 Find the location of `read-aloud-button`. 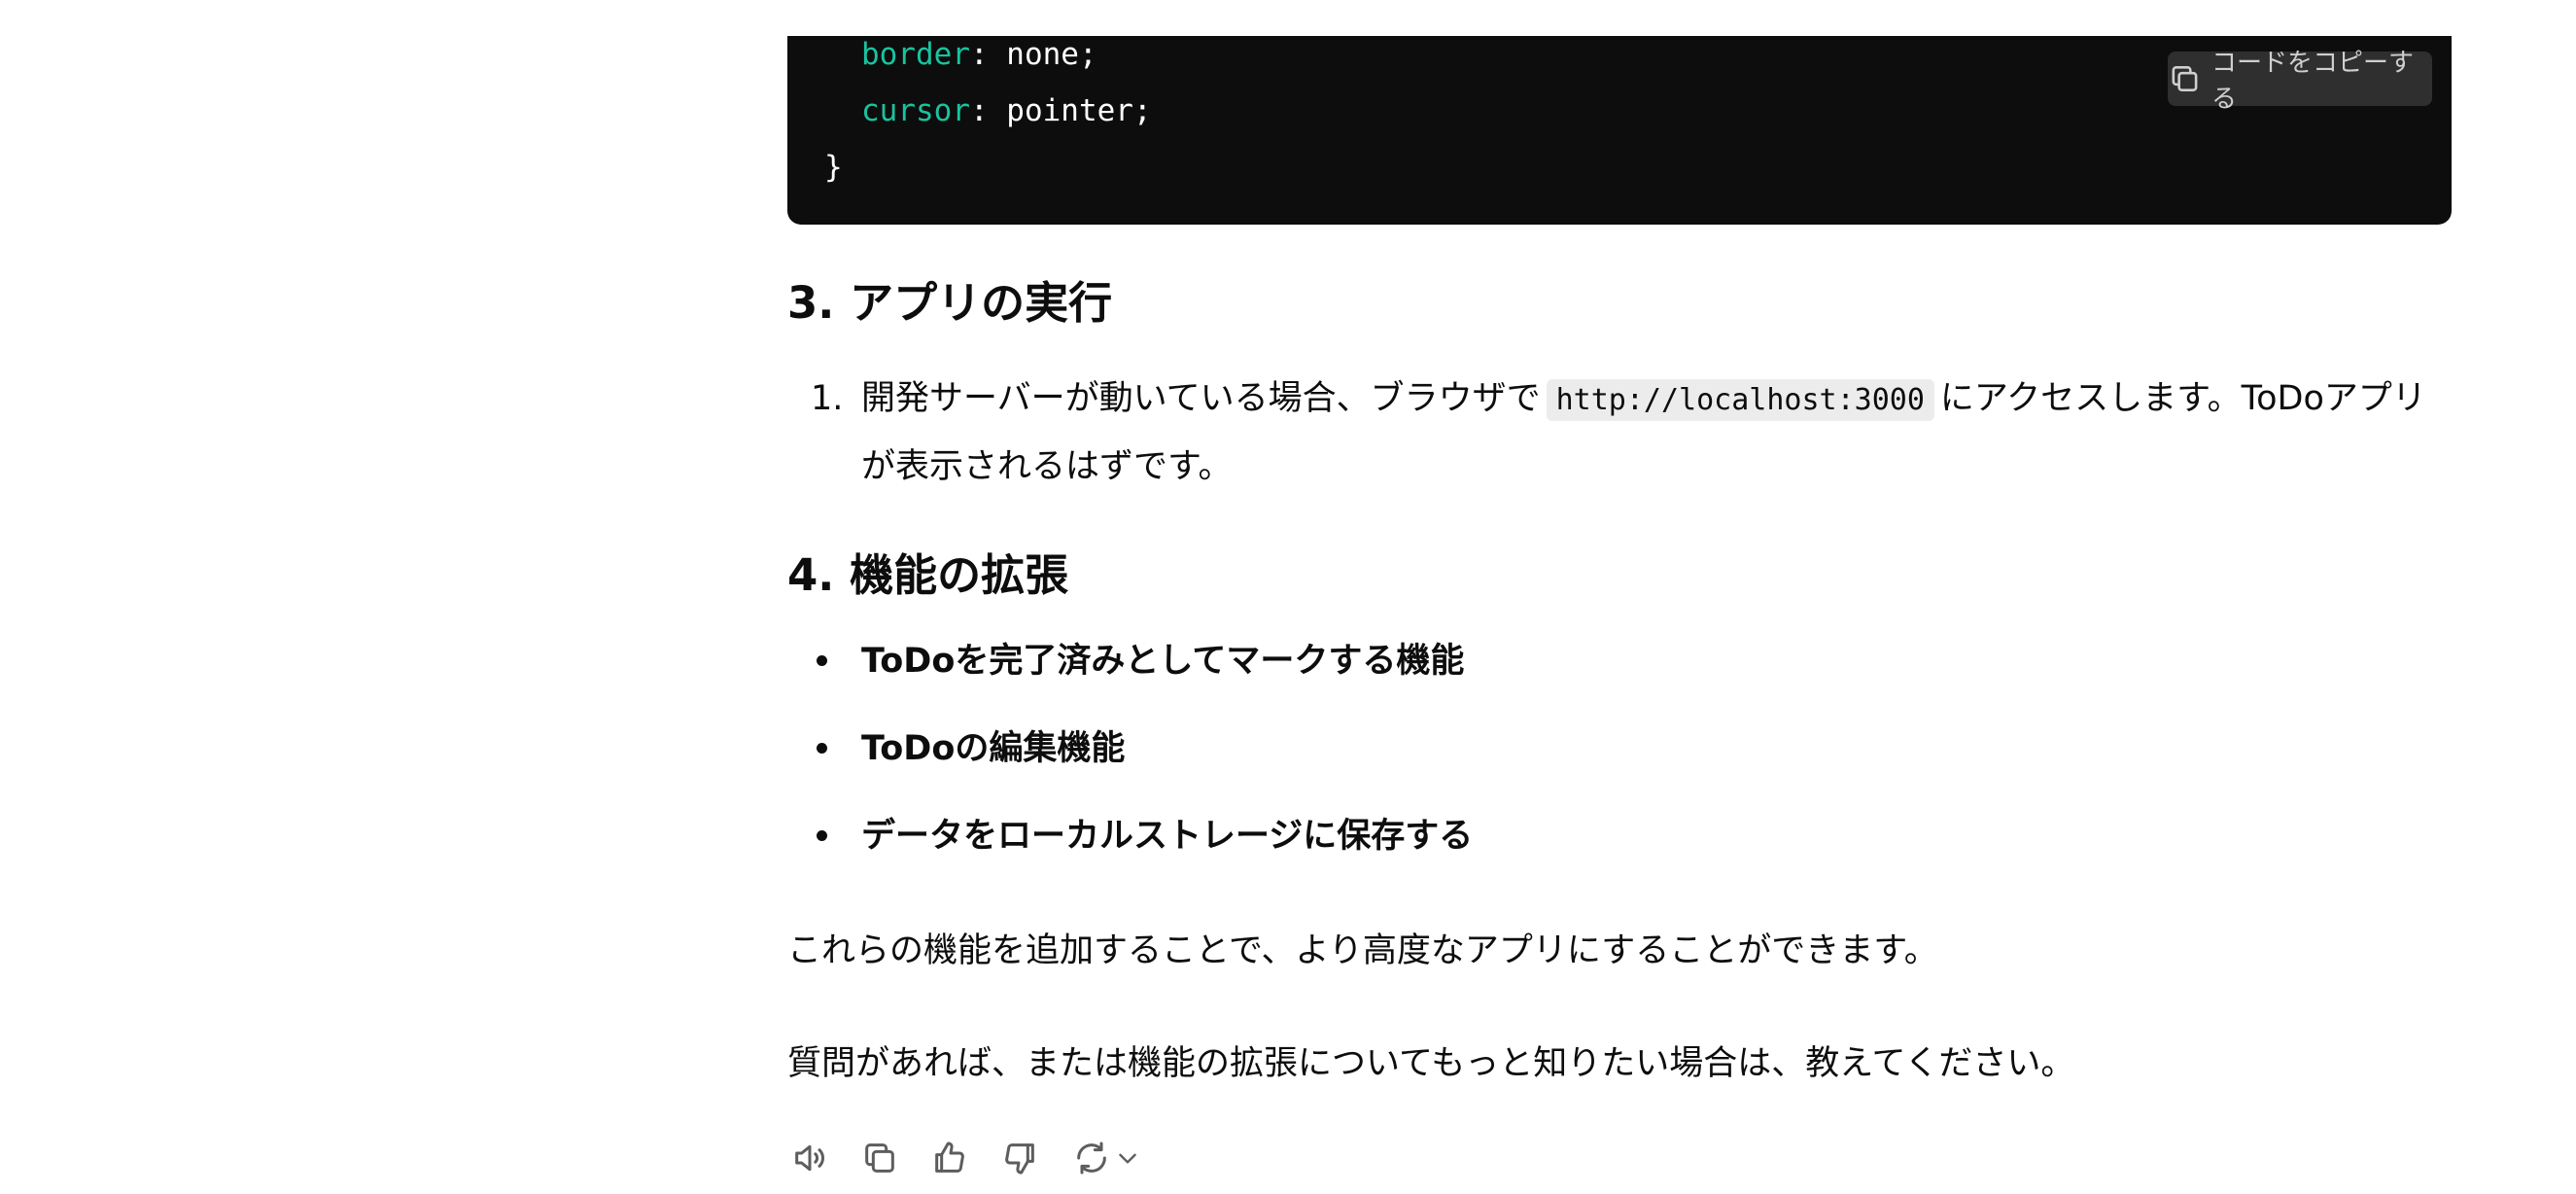

read-aloud-button is located at coordinates (809, 1158).